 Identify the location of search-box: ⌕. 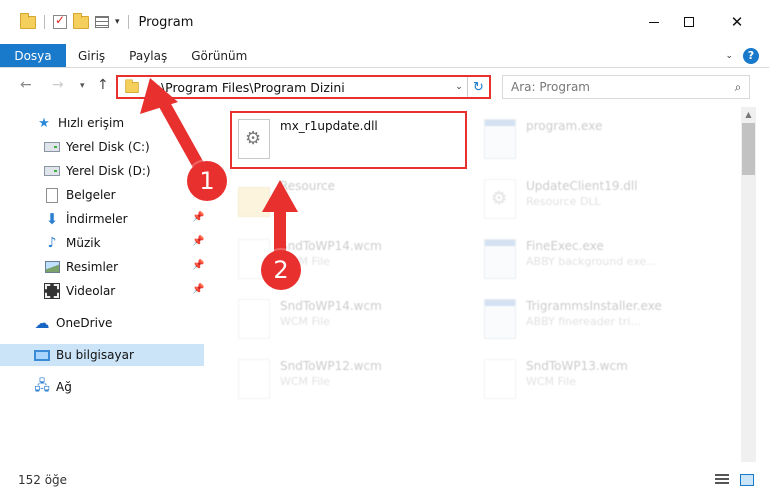
(626, 87).